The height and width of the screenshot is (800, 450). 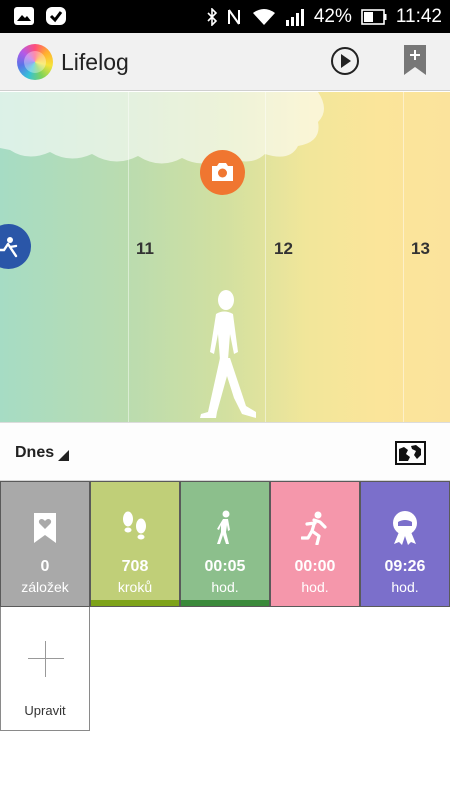 What do you see at coordinates (225, 62) in the screenshot?
I see `action-bar: Lifelog` at bounding box center [225, 62].